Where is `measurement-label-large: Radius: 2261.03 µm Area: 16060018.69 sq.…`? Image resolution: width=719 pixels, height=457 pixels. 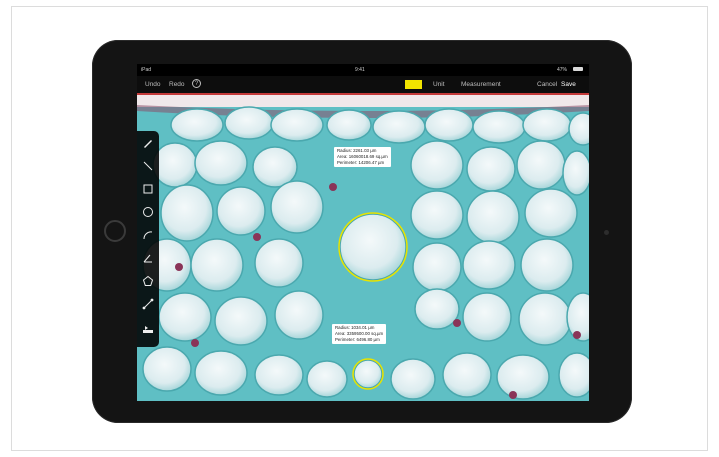 measurement-label-large: Radius: 2261.03 µm Area: 16060018.69 sq.… is located at coordinates (362, 157).